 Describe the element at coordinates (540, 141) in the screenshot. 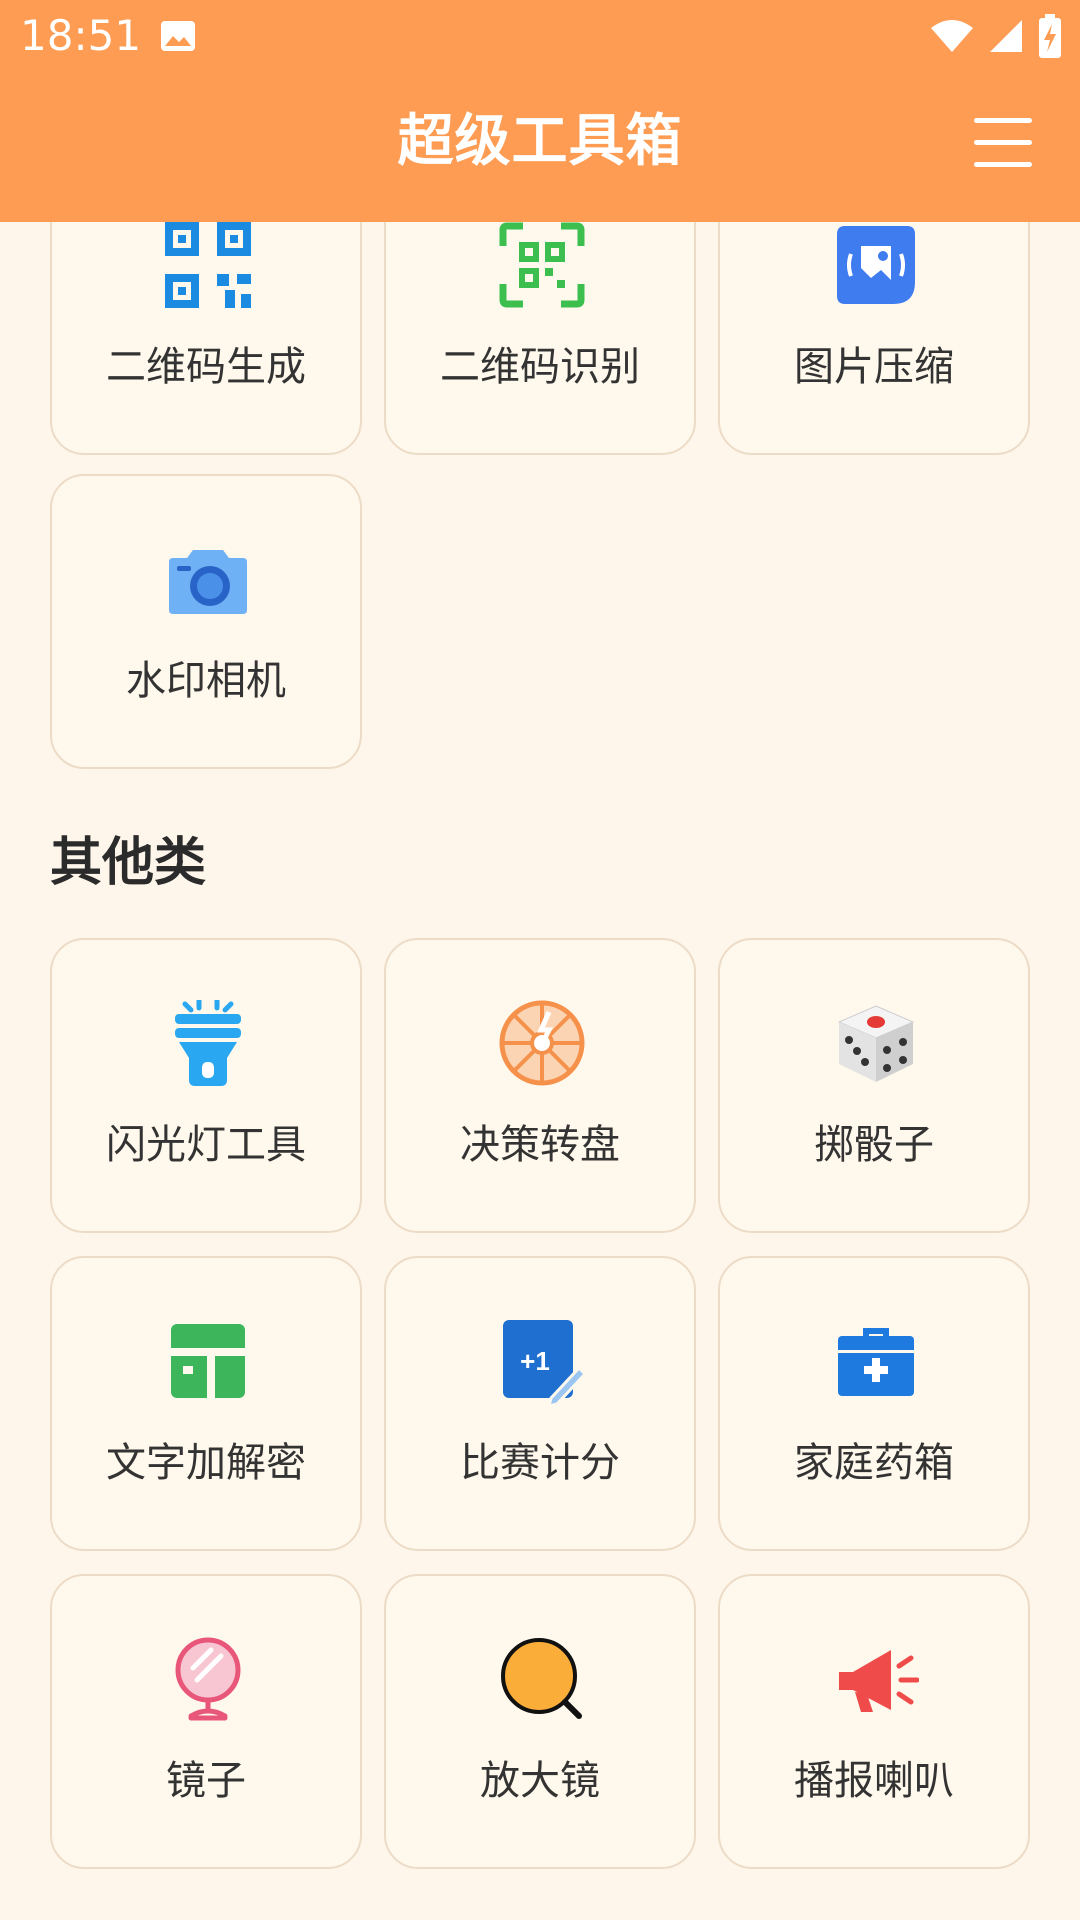

I see `page-title: 超级工具箱` at that location.